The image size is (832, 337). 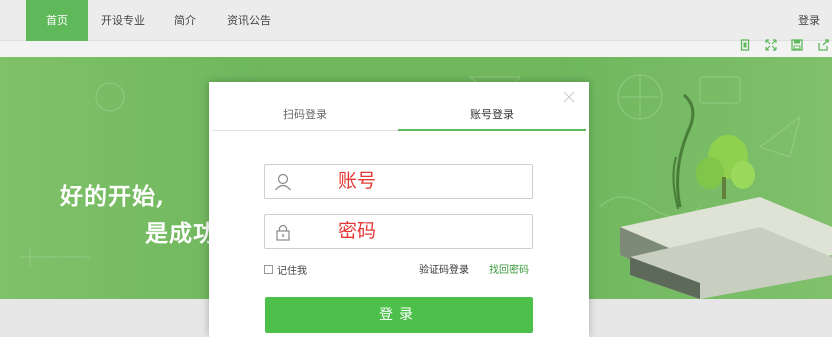 I want to click on nav-item-majors: 开设专业, so click(x=123, y=20).